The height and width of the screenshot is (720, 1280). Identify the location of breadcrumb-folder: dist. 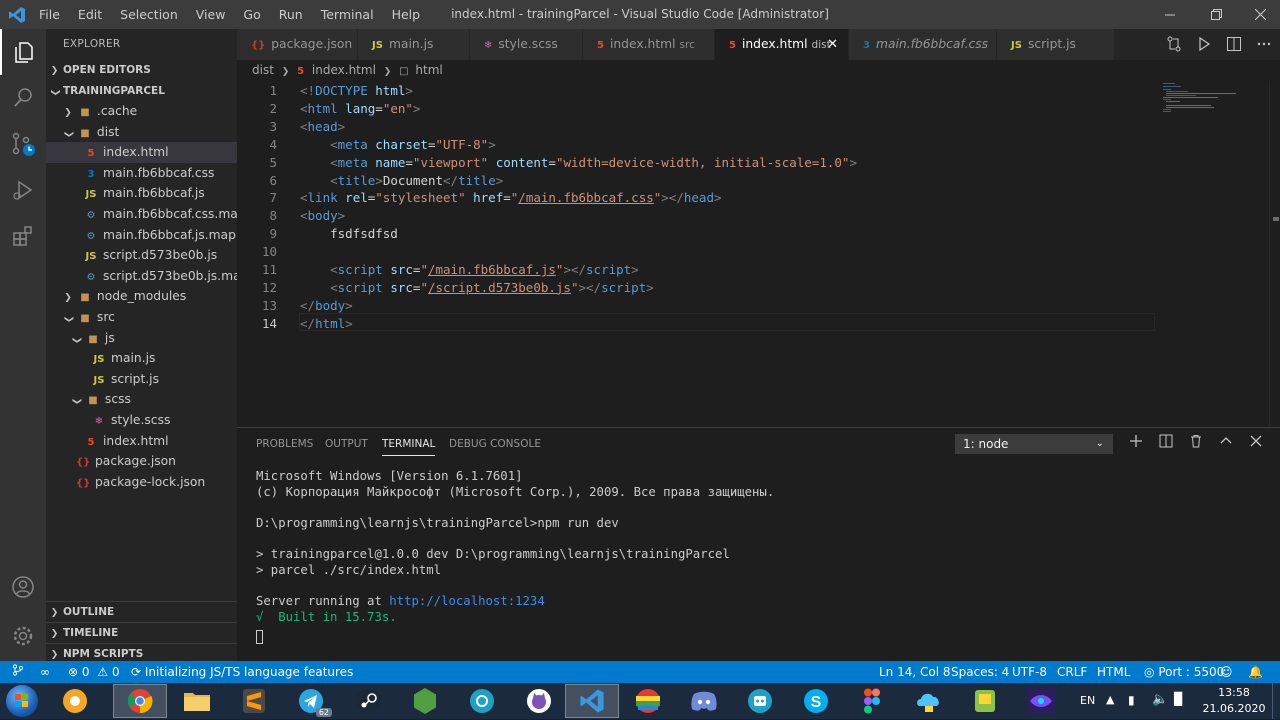
(263, 70).